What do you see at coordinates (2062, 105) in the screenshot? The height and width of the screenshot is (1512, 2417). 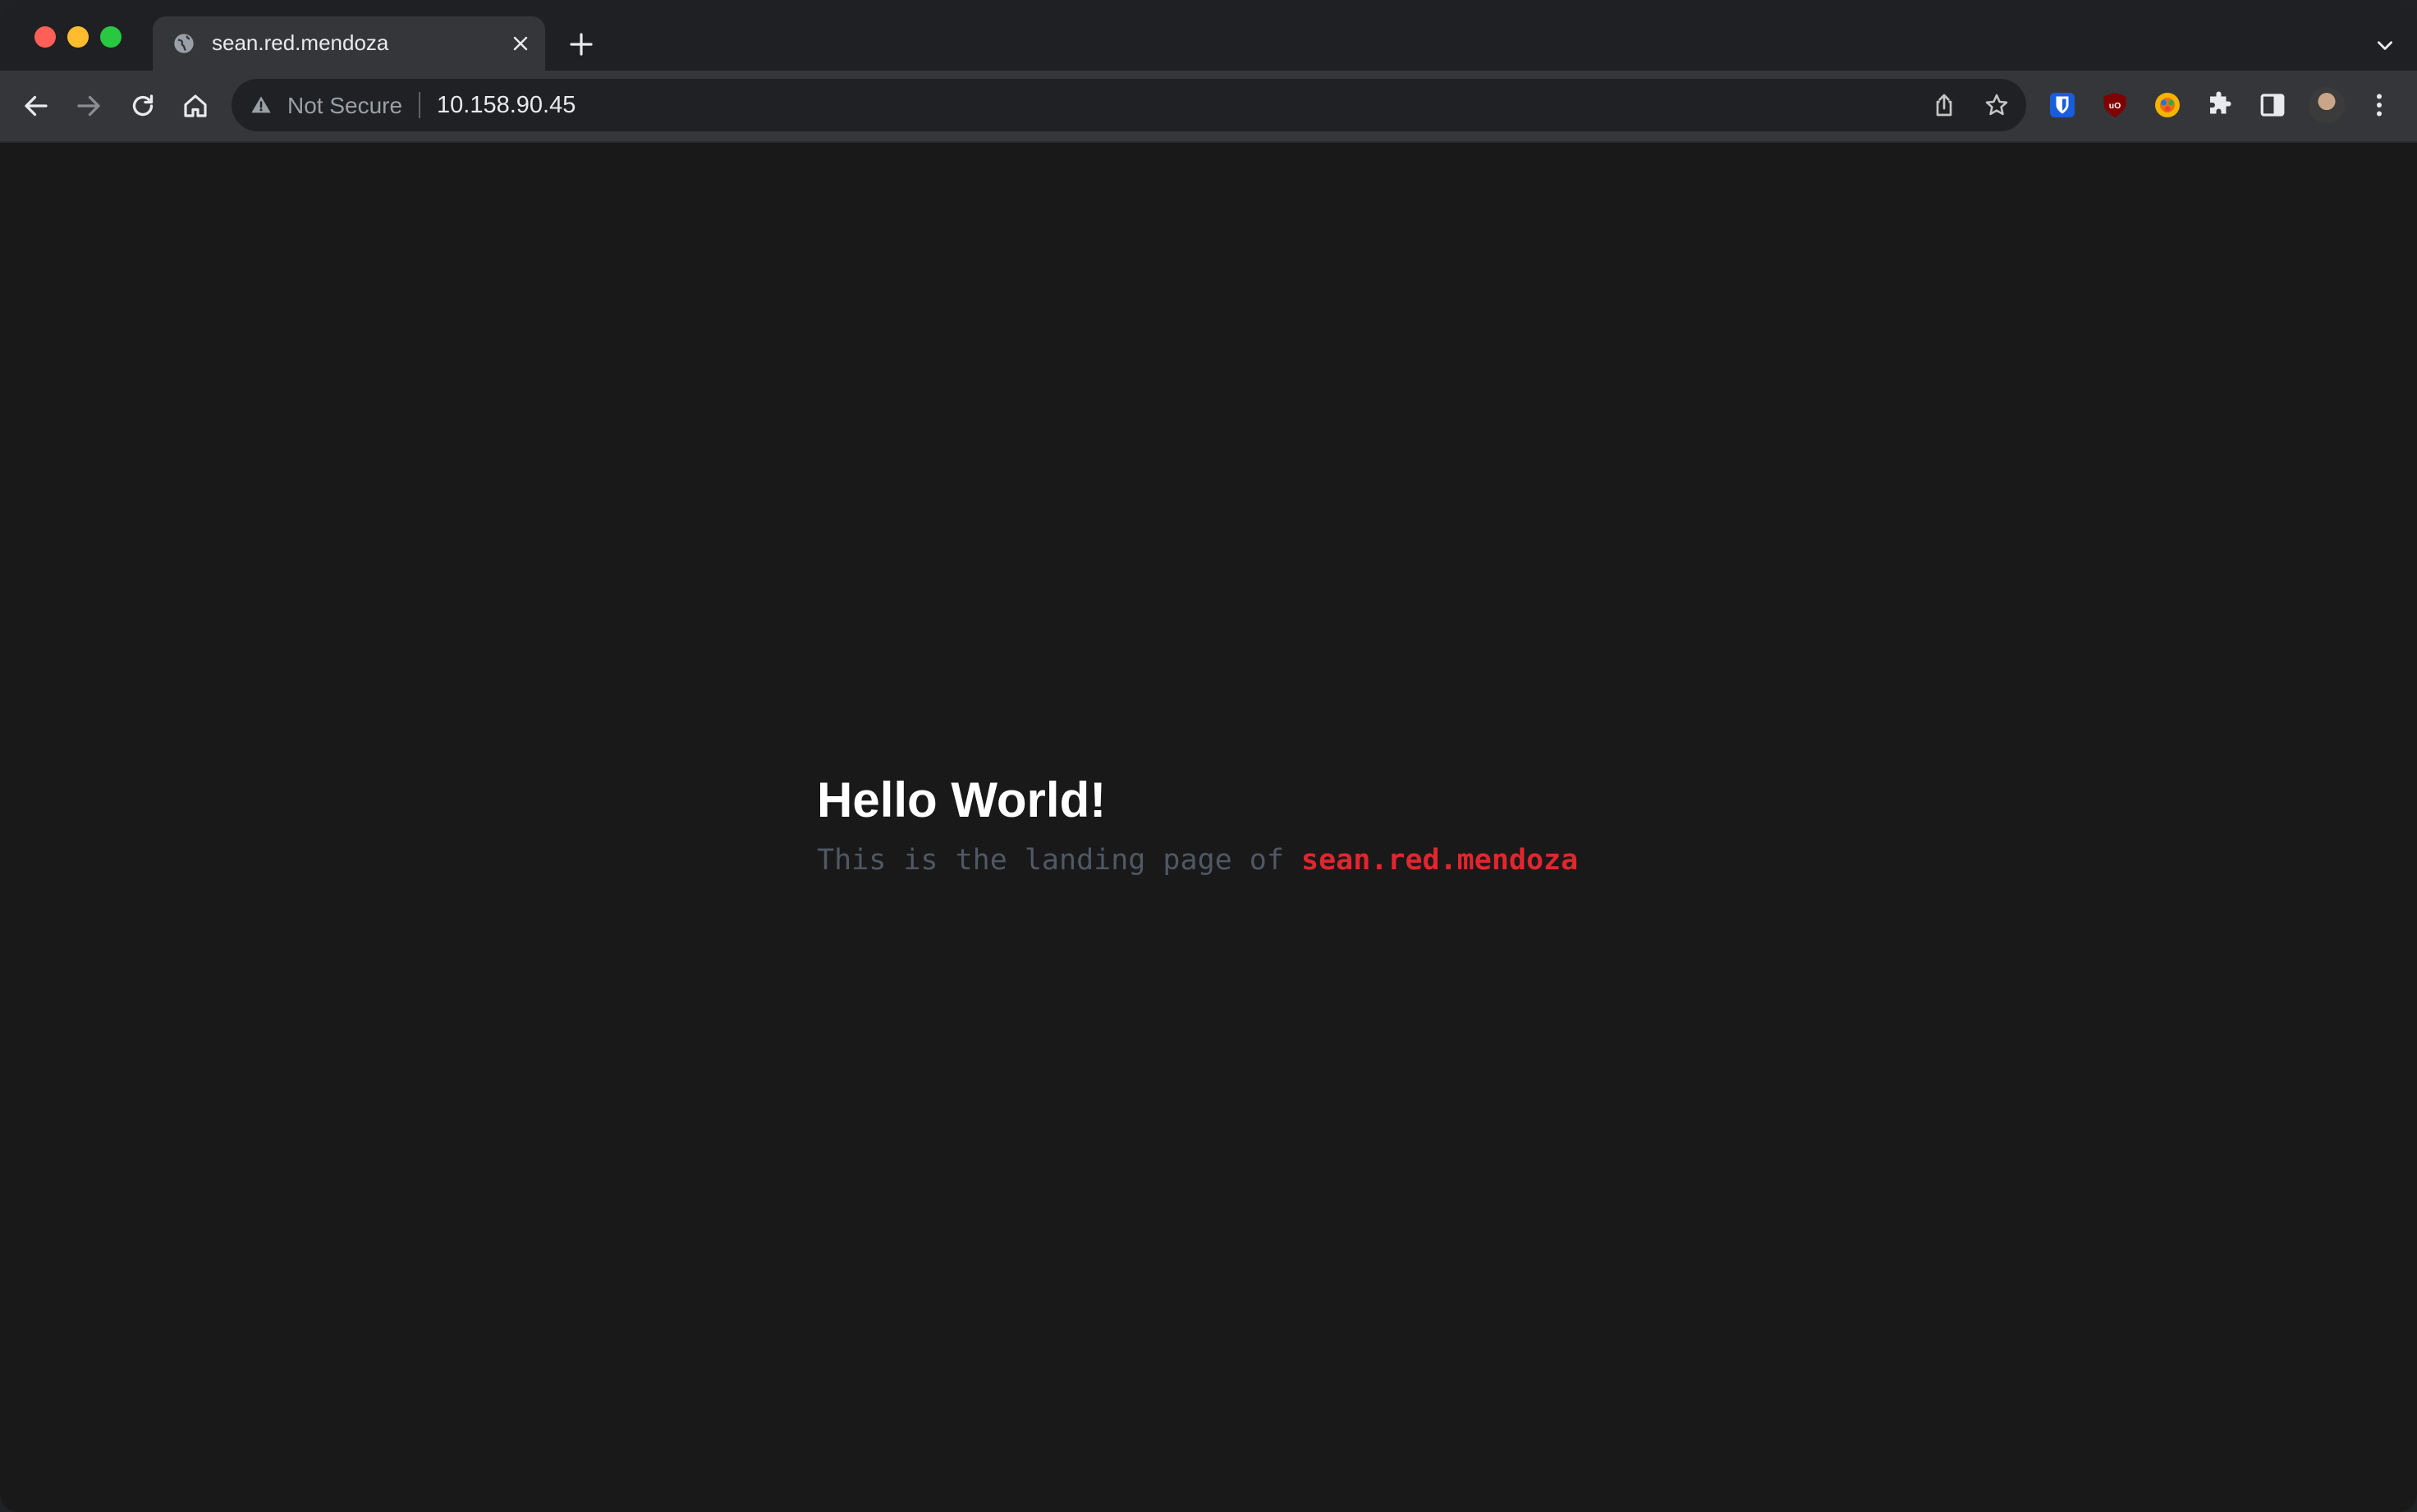 I see `bitwarden-icon` at bounding box center [2062, 105].